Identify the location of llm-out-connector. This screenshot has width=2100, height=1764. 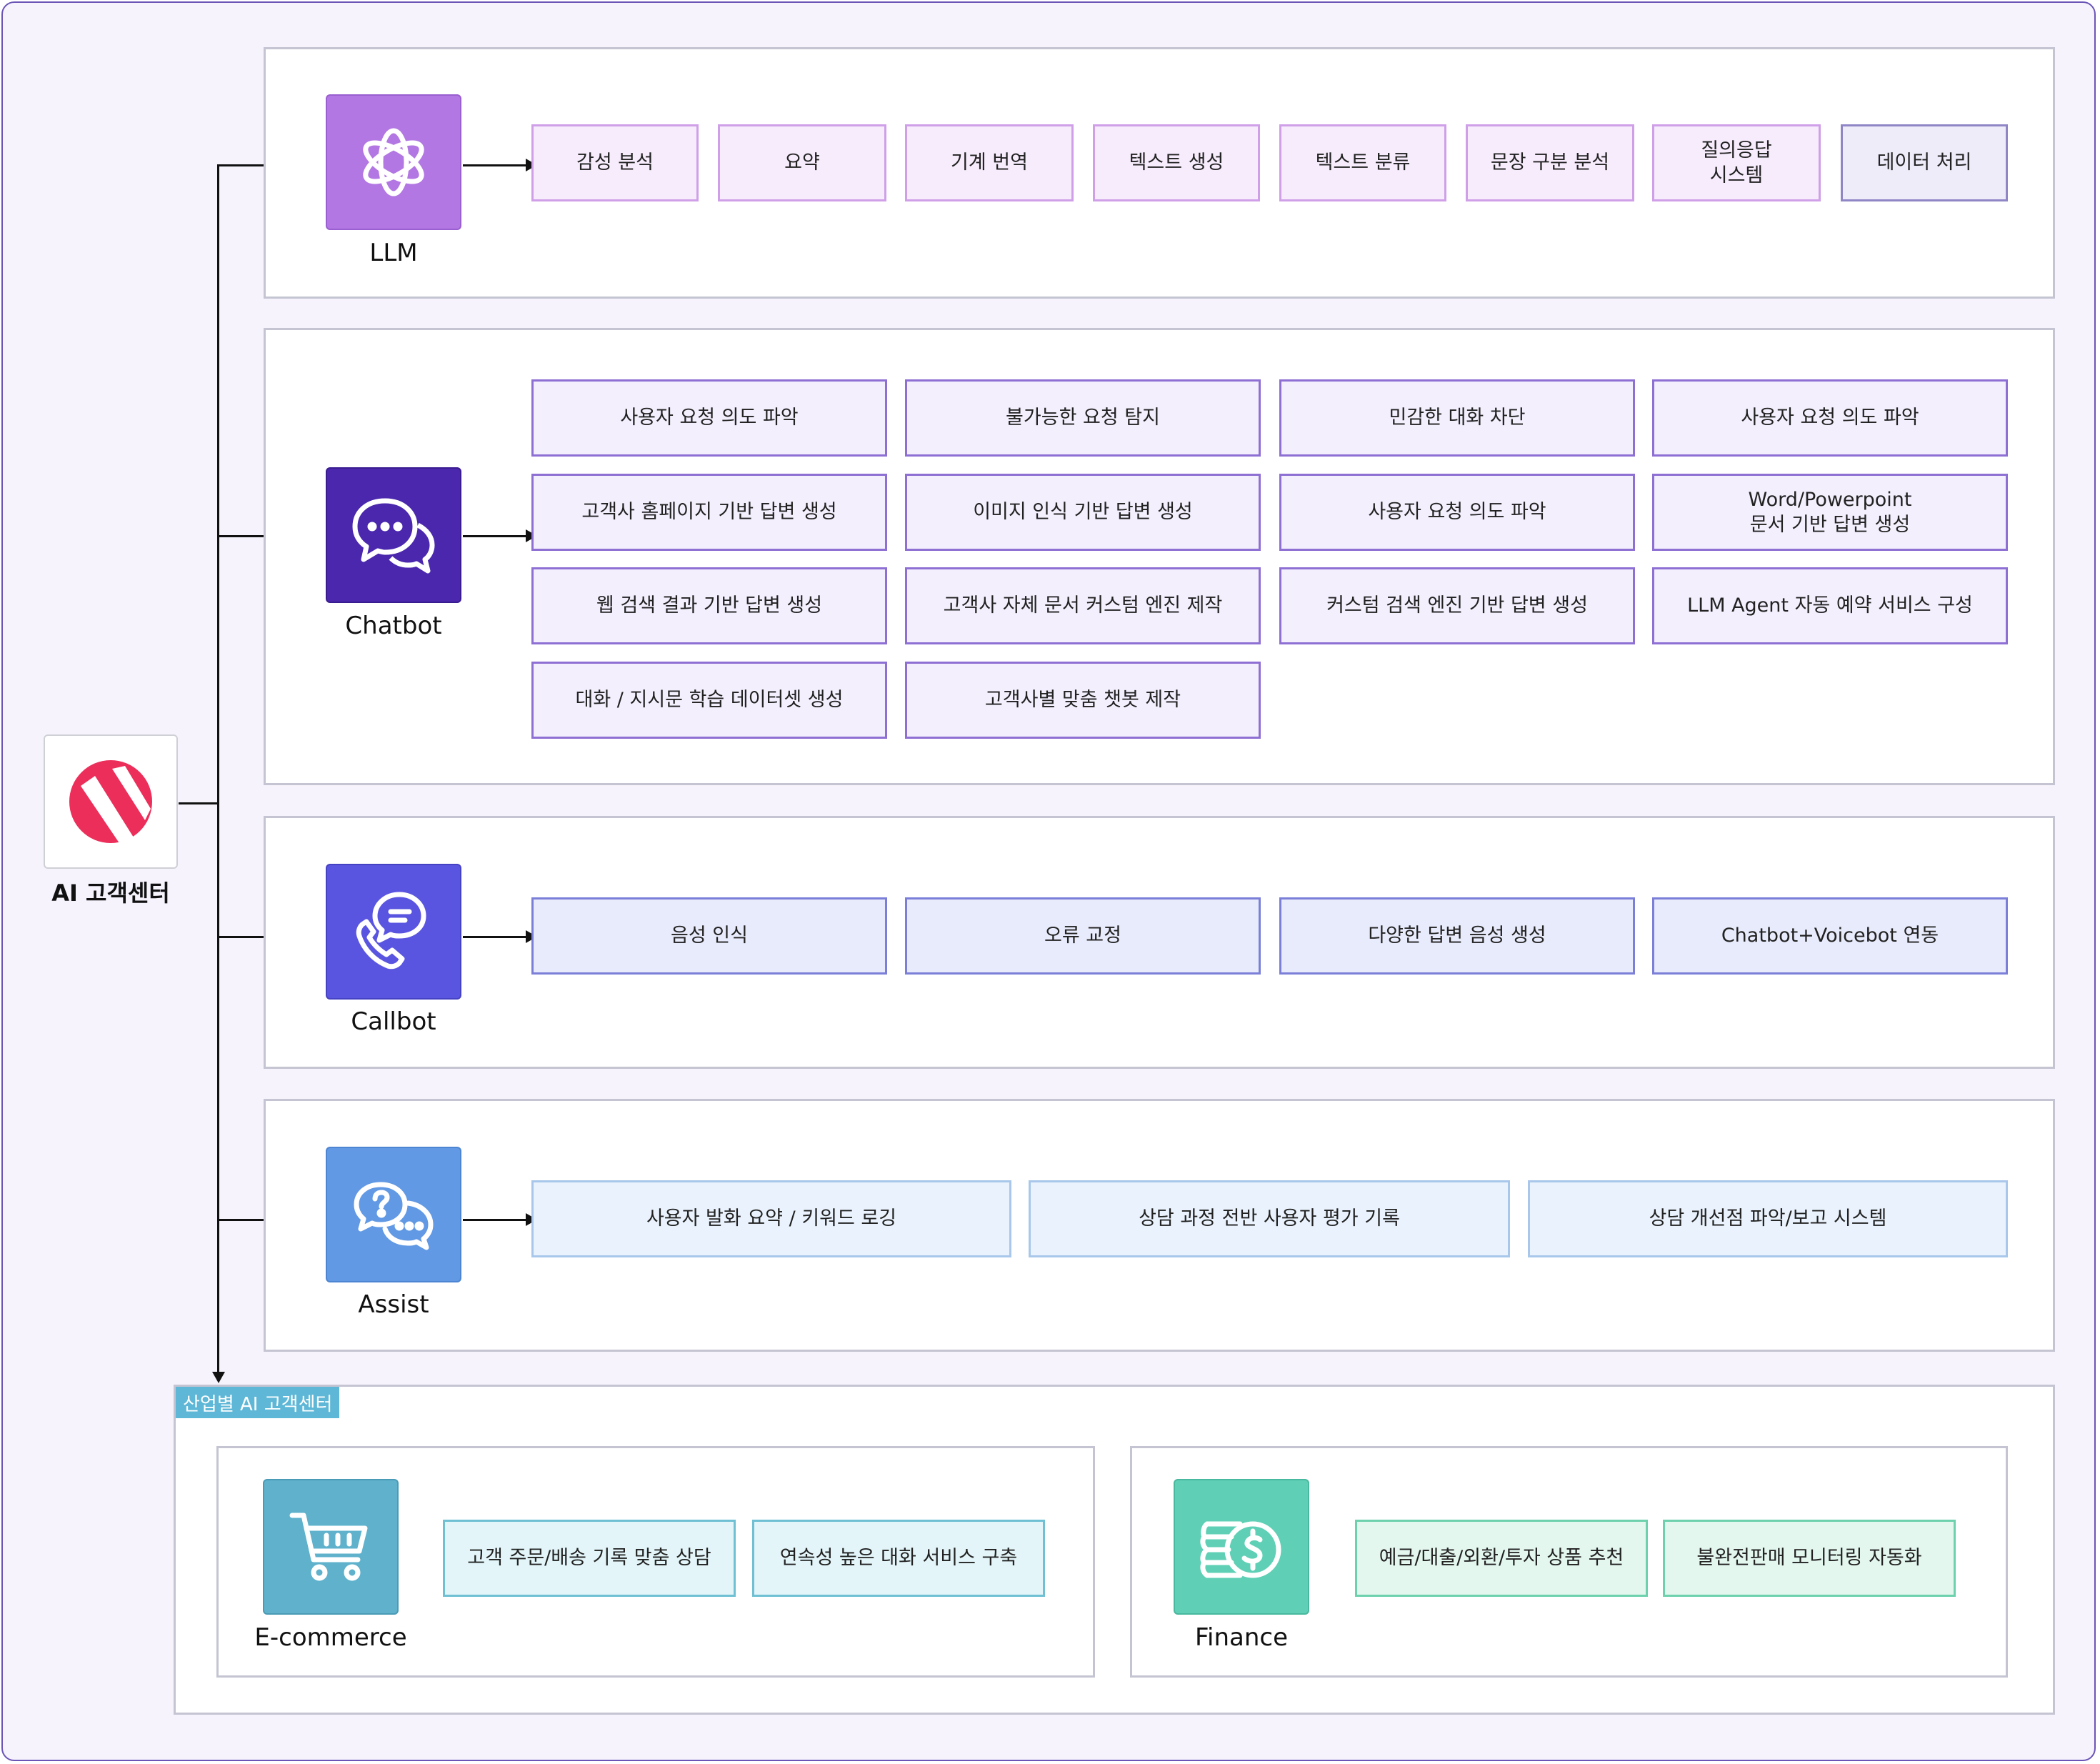
(495, 165).